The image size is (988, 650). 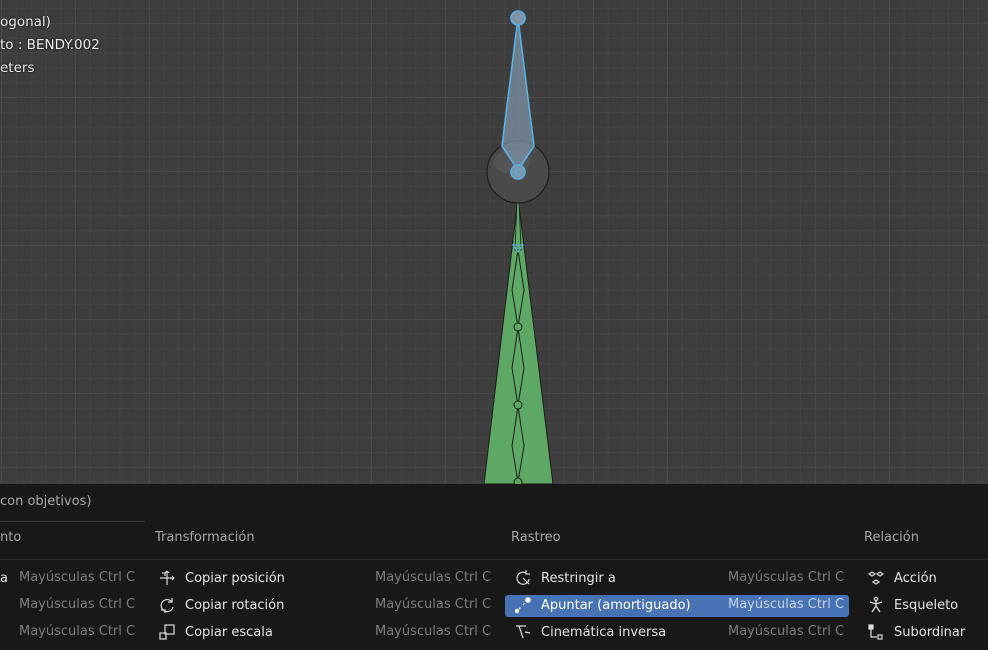 I want to click on menu-item-action: Acción, so click(x=902, y=578).